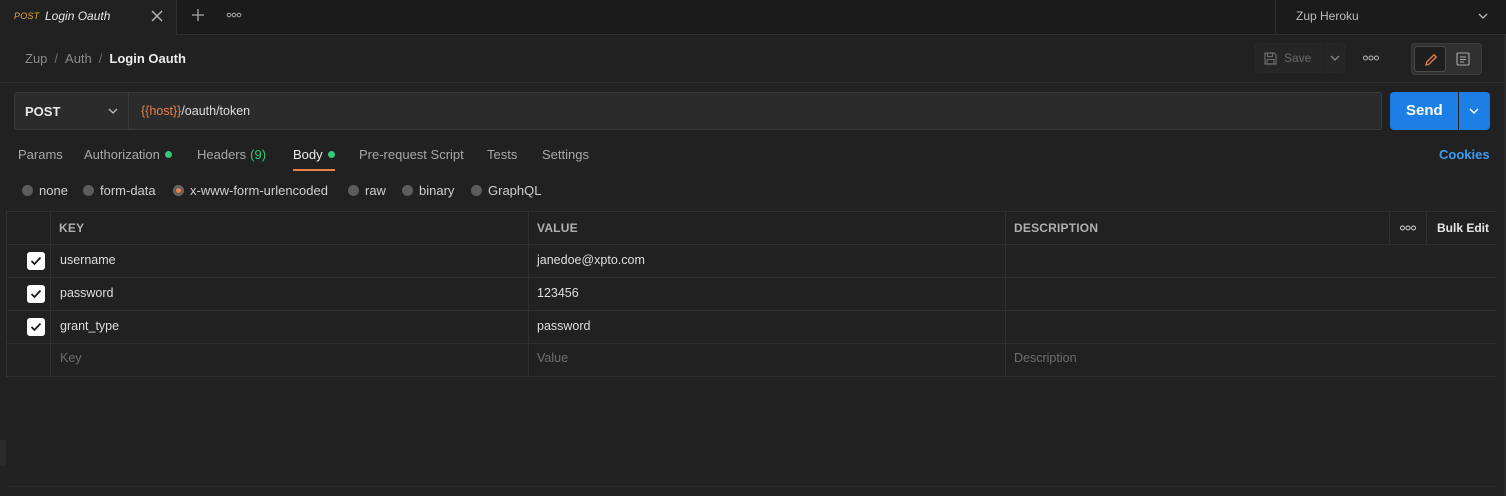  What do you see at coordinates (1327, 16) in the screenshot?
I see `environment-label: Zup Heroku` at bounding box center [1327, 16].